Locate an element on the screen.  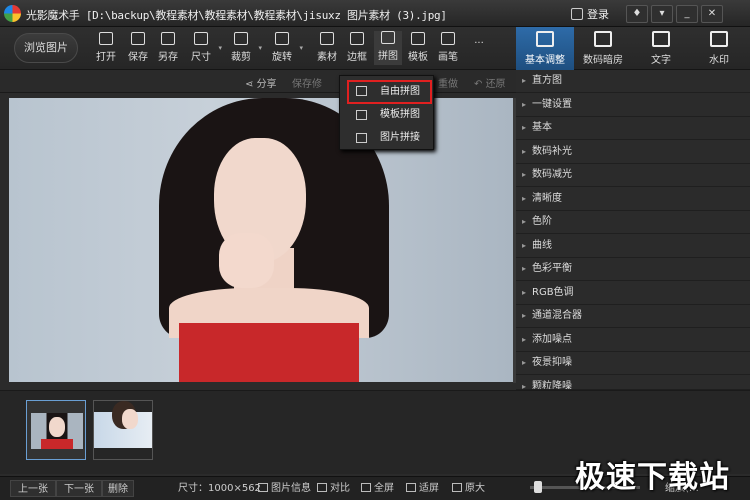
redo-button: 重做 is located at coordinates (448, 82).